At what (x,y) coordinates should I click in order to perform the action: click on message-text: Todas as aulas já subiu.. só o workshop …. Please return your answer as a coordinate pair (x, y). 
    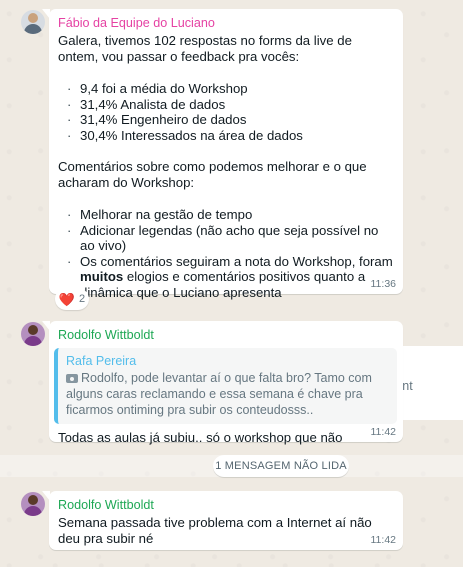
    Looking at the image, I should click on (200, 437).